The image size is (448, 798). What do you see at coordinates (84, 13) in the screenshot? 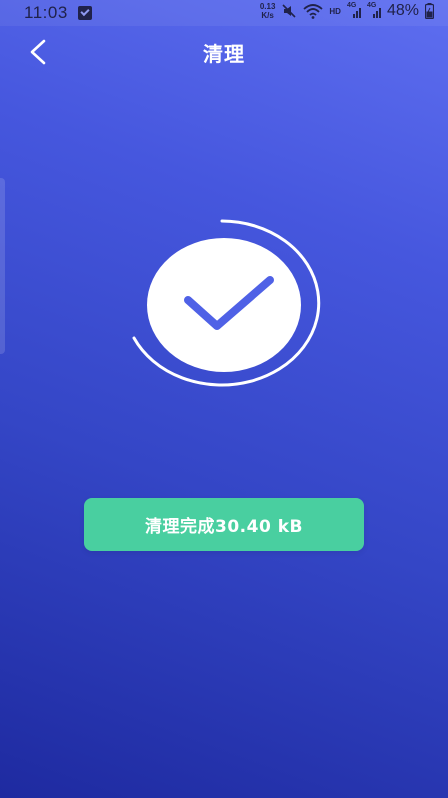
I see `notification-check-icon` at bounding box center [84, 13].